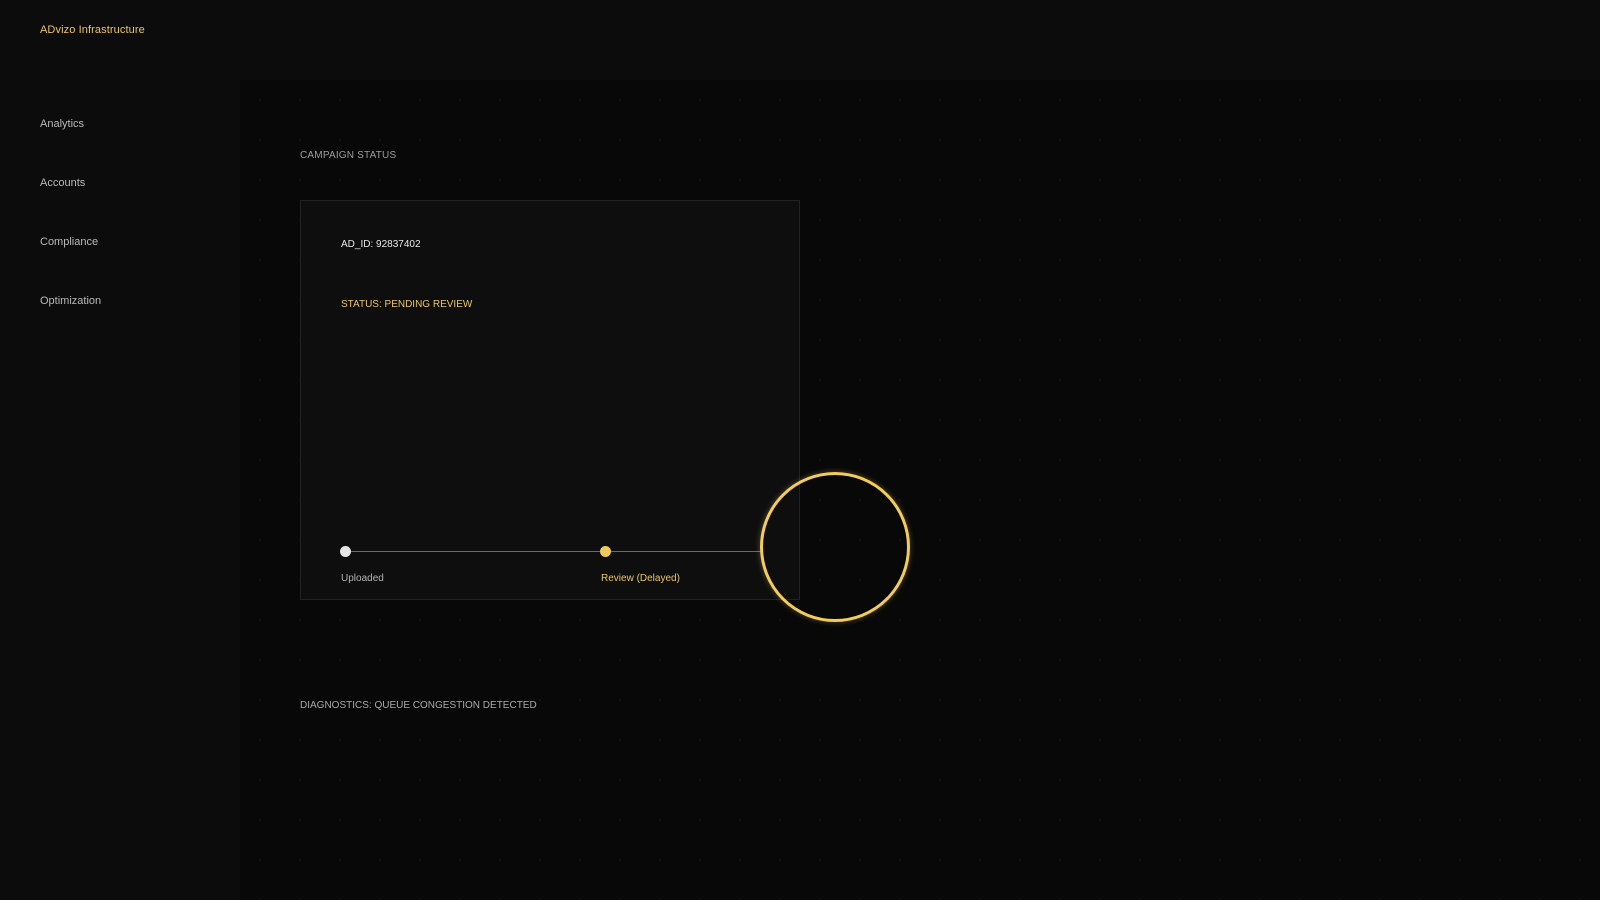 The height and width of the screenshot is (900, 1600). Describe the element at coordinates (605, 551) in the screenshot. I see `step-review-dot` at that location.